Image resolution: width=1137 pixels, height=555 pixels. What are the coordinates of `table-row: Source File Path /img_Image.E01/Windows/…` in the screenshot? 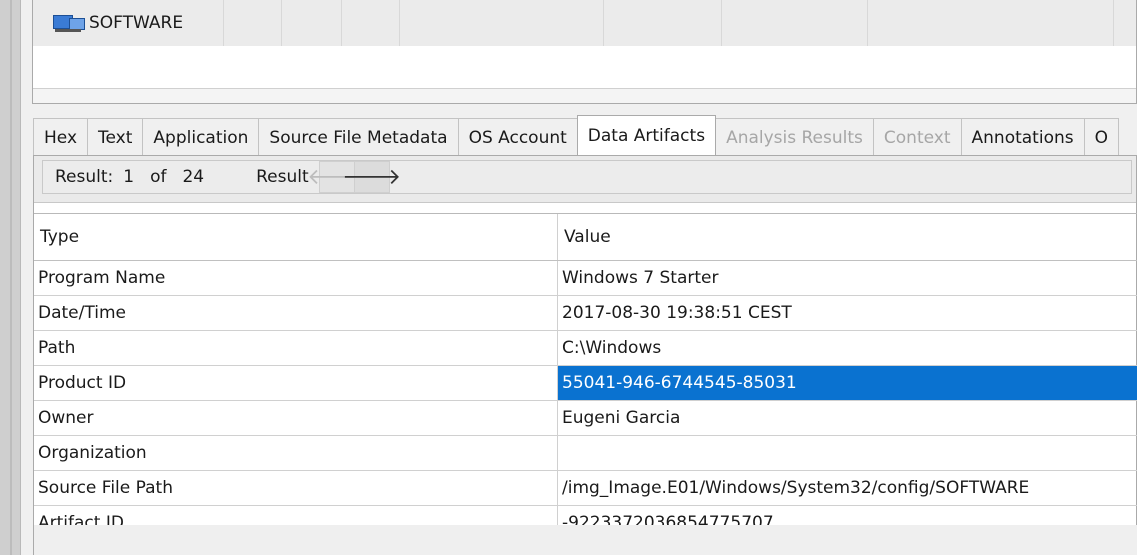 It's located at (585, 488).